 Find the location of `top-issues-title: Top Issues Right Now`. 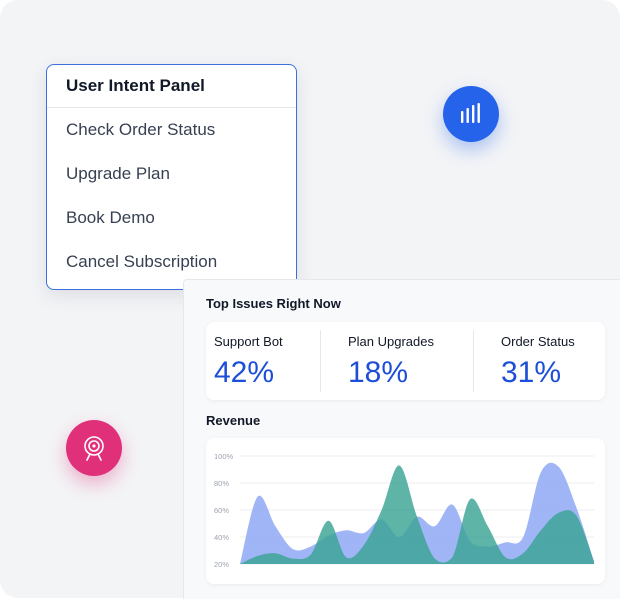

top-issues-title: Top Issues Right Now is located at coordinates (273, 303).